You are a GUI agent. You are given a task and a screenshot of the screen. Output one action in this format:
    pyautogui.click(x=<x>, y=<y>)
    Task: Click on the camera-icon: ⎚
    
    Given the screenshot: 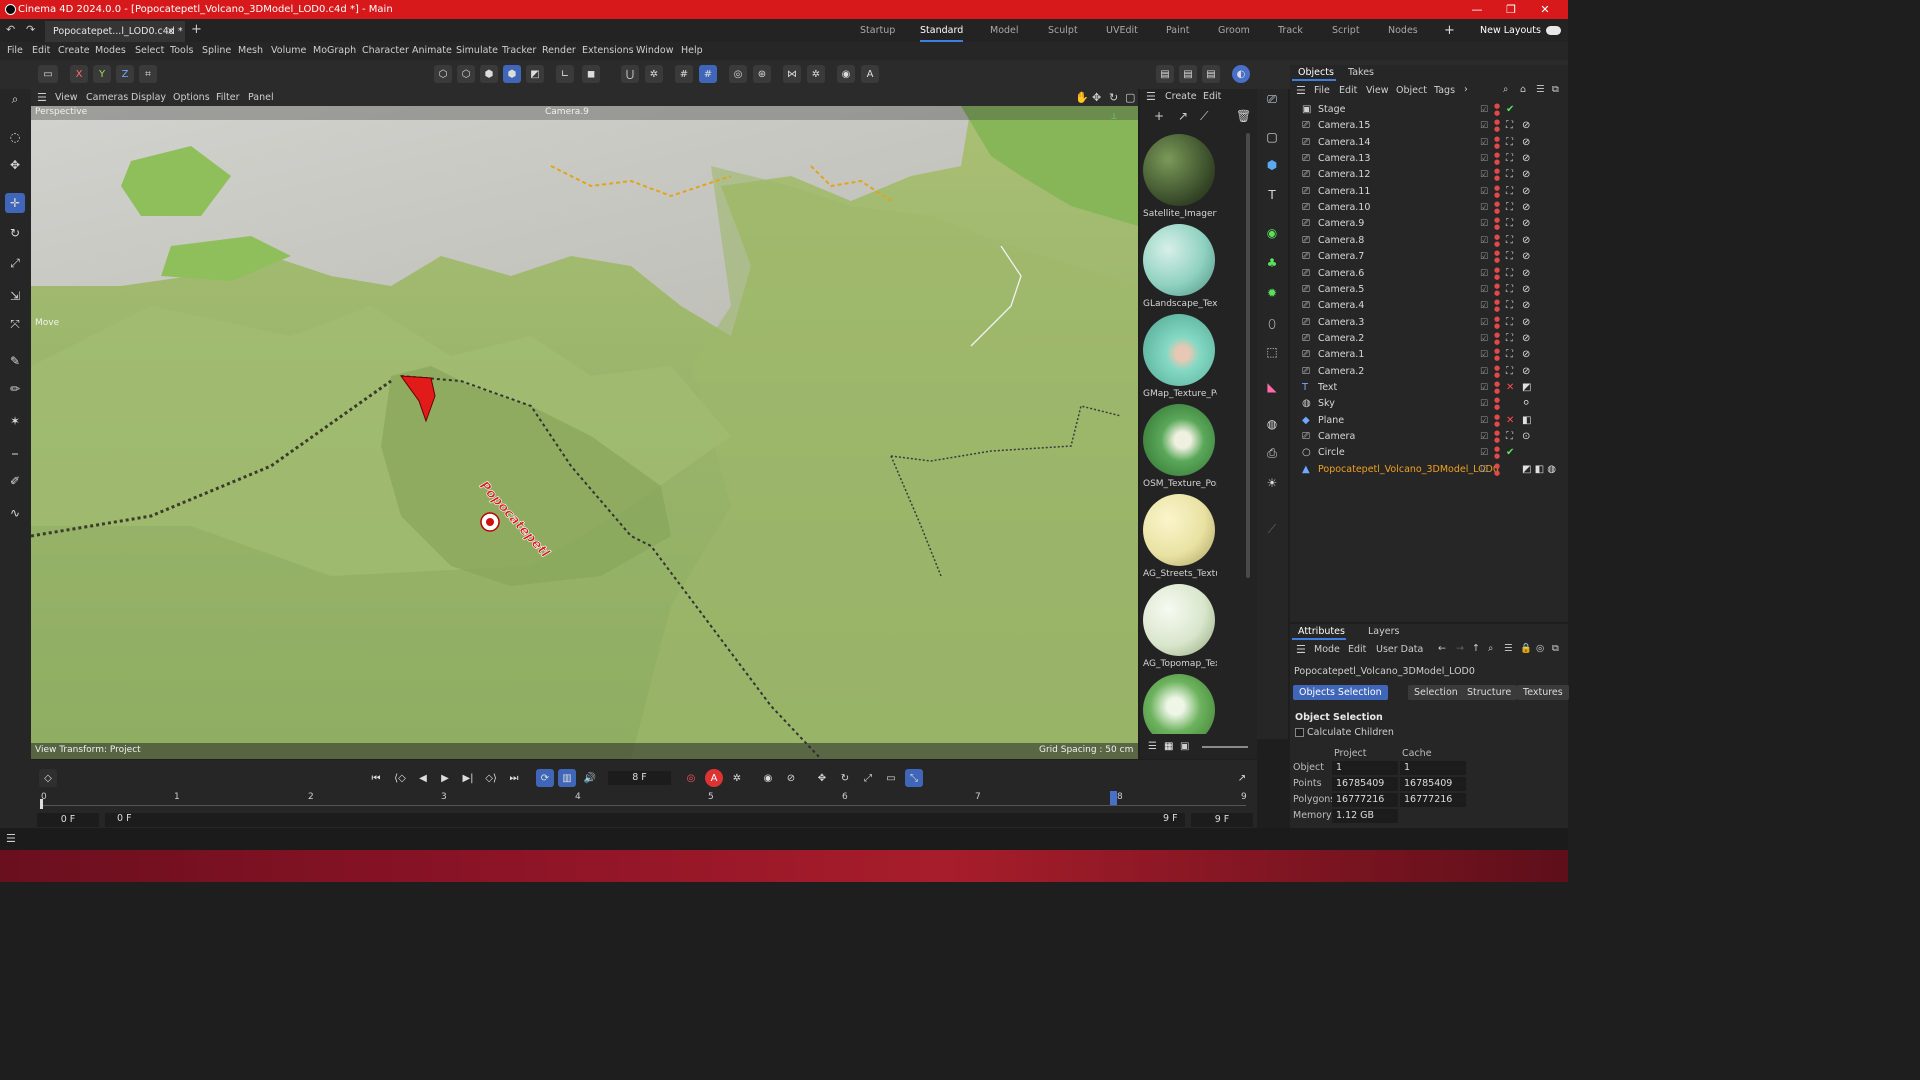 What is the action you would take?
    pyautogui.click(x=1272, y=99)
    